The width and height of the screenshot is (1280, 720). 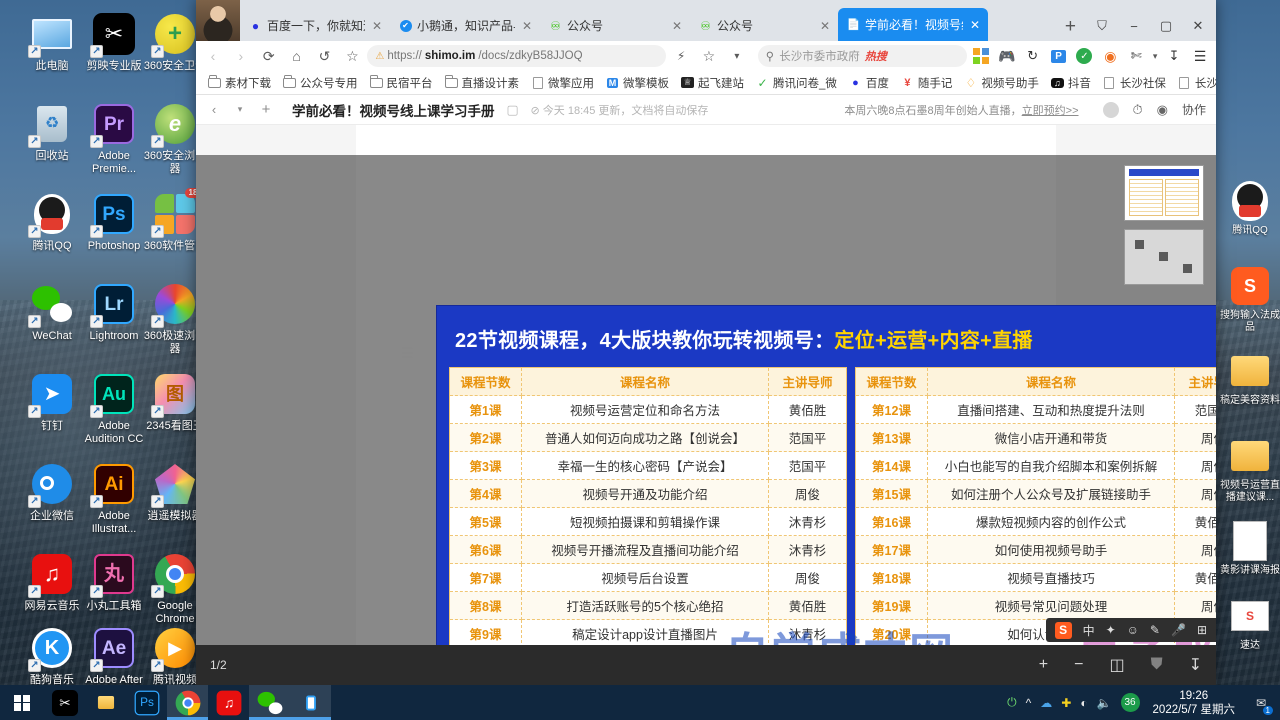 What do you see at coordinates (407, 353) in the screenshot?
I see `outline-toggle-icon: ☰` at bounding box center [407, 353].